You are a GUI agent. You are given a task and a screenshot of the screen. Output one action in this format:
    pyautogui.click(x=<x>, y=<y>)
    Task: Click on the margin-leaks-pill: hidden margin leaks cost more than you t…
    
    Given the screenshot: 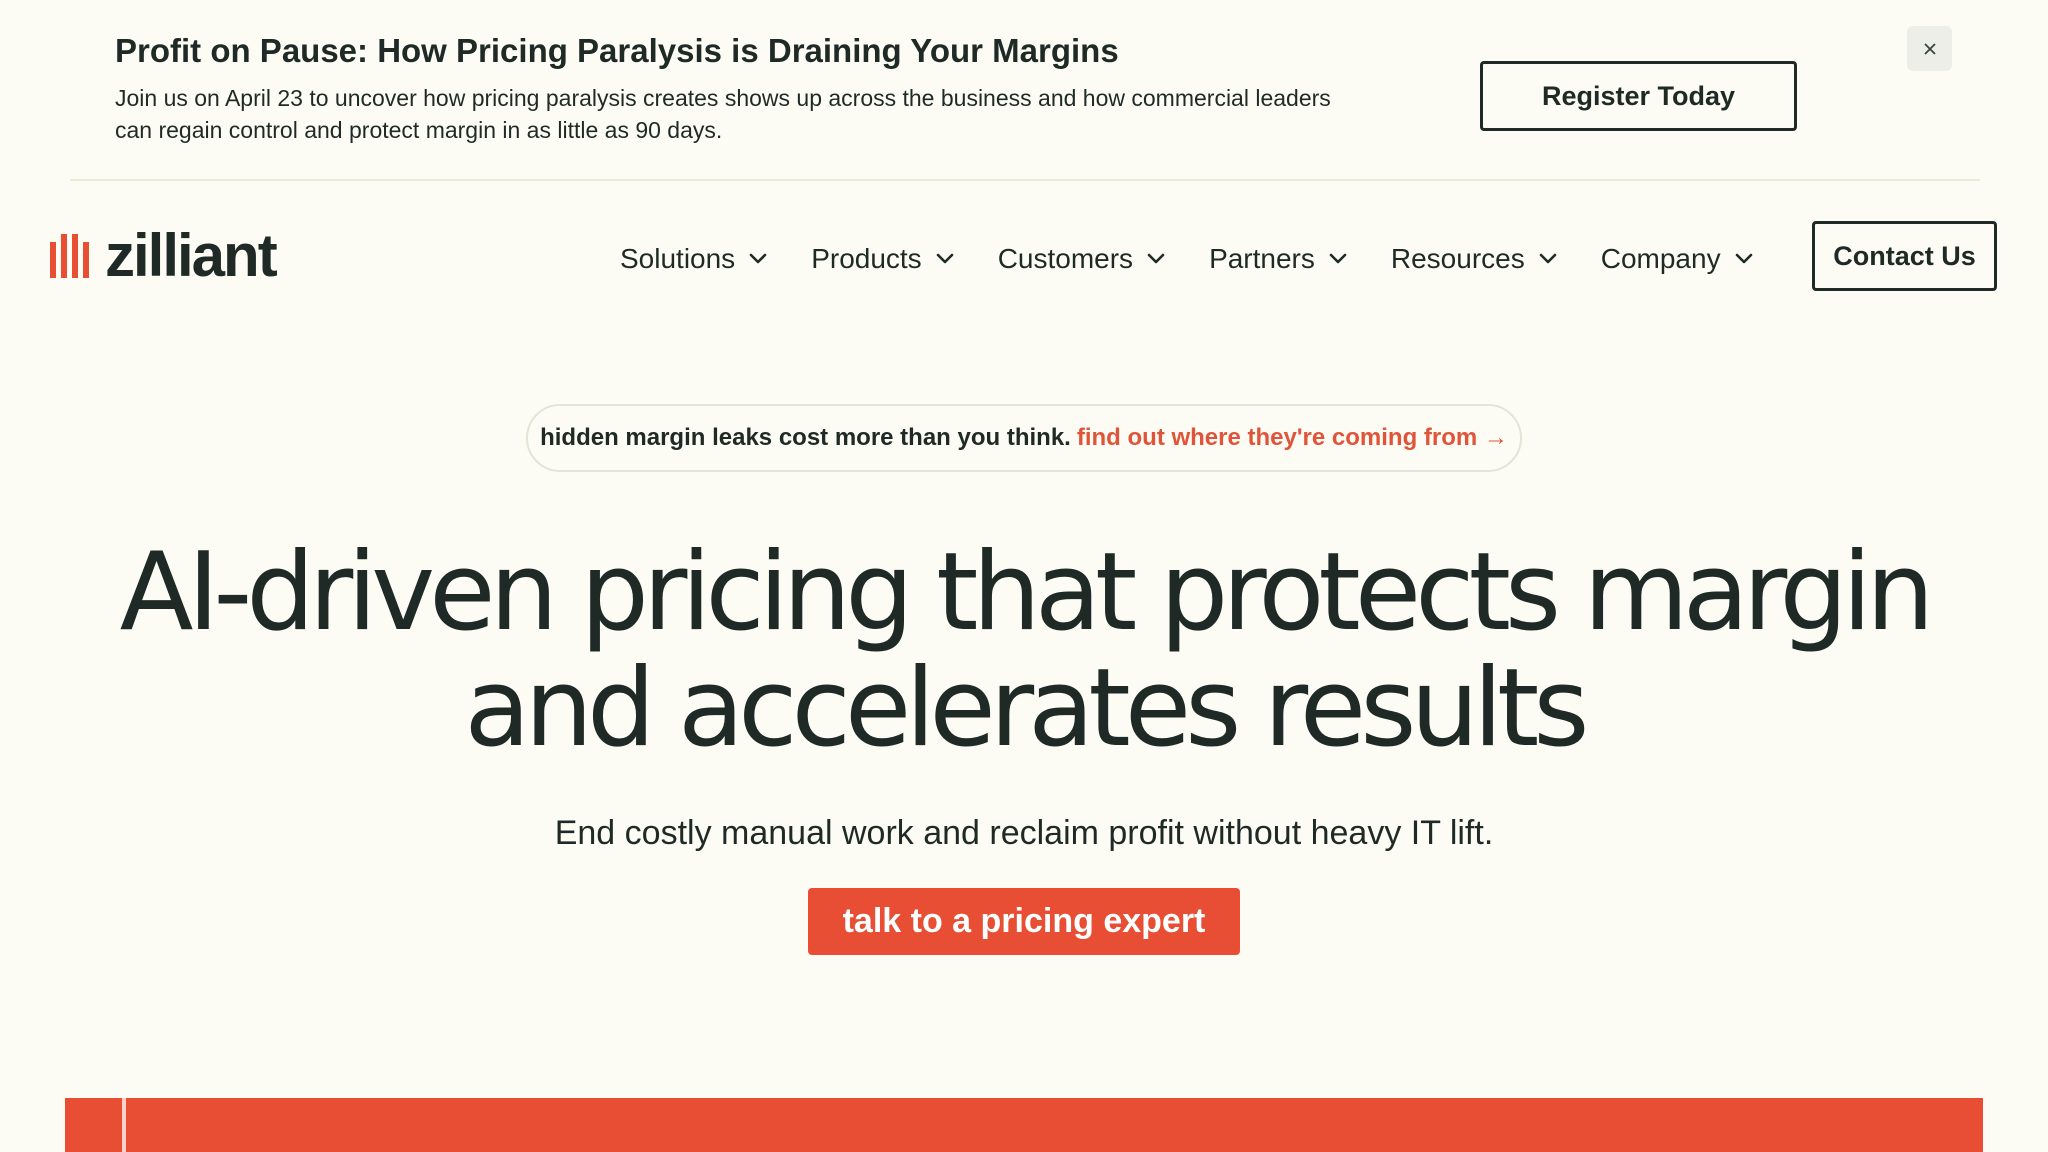 What is the action you would take?
    pyautogui.click(x=1024, y=438)
    